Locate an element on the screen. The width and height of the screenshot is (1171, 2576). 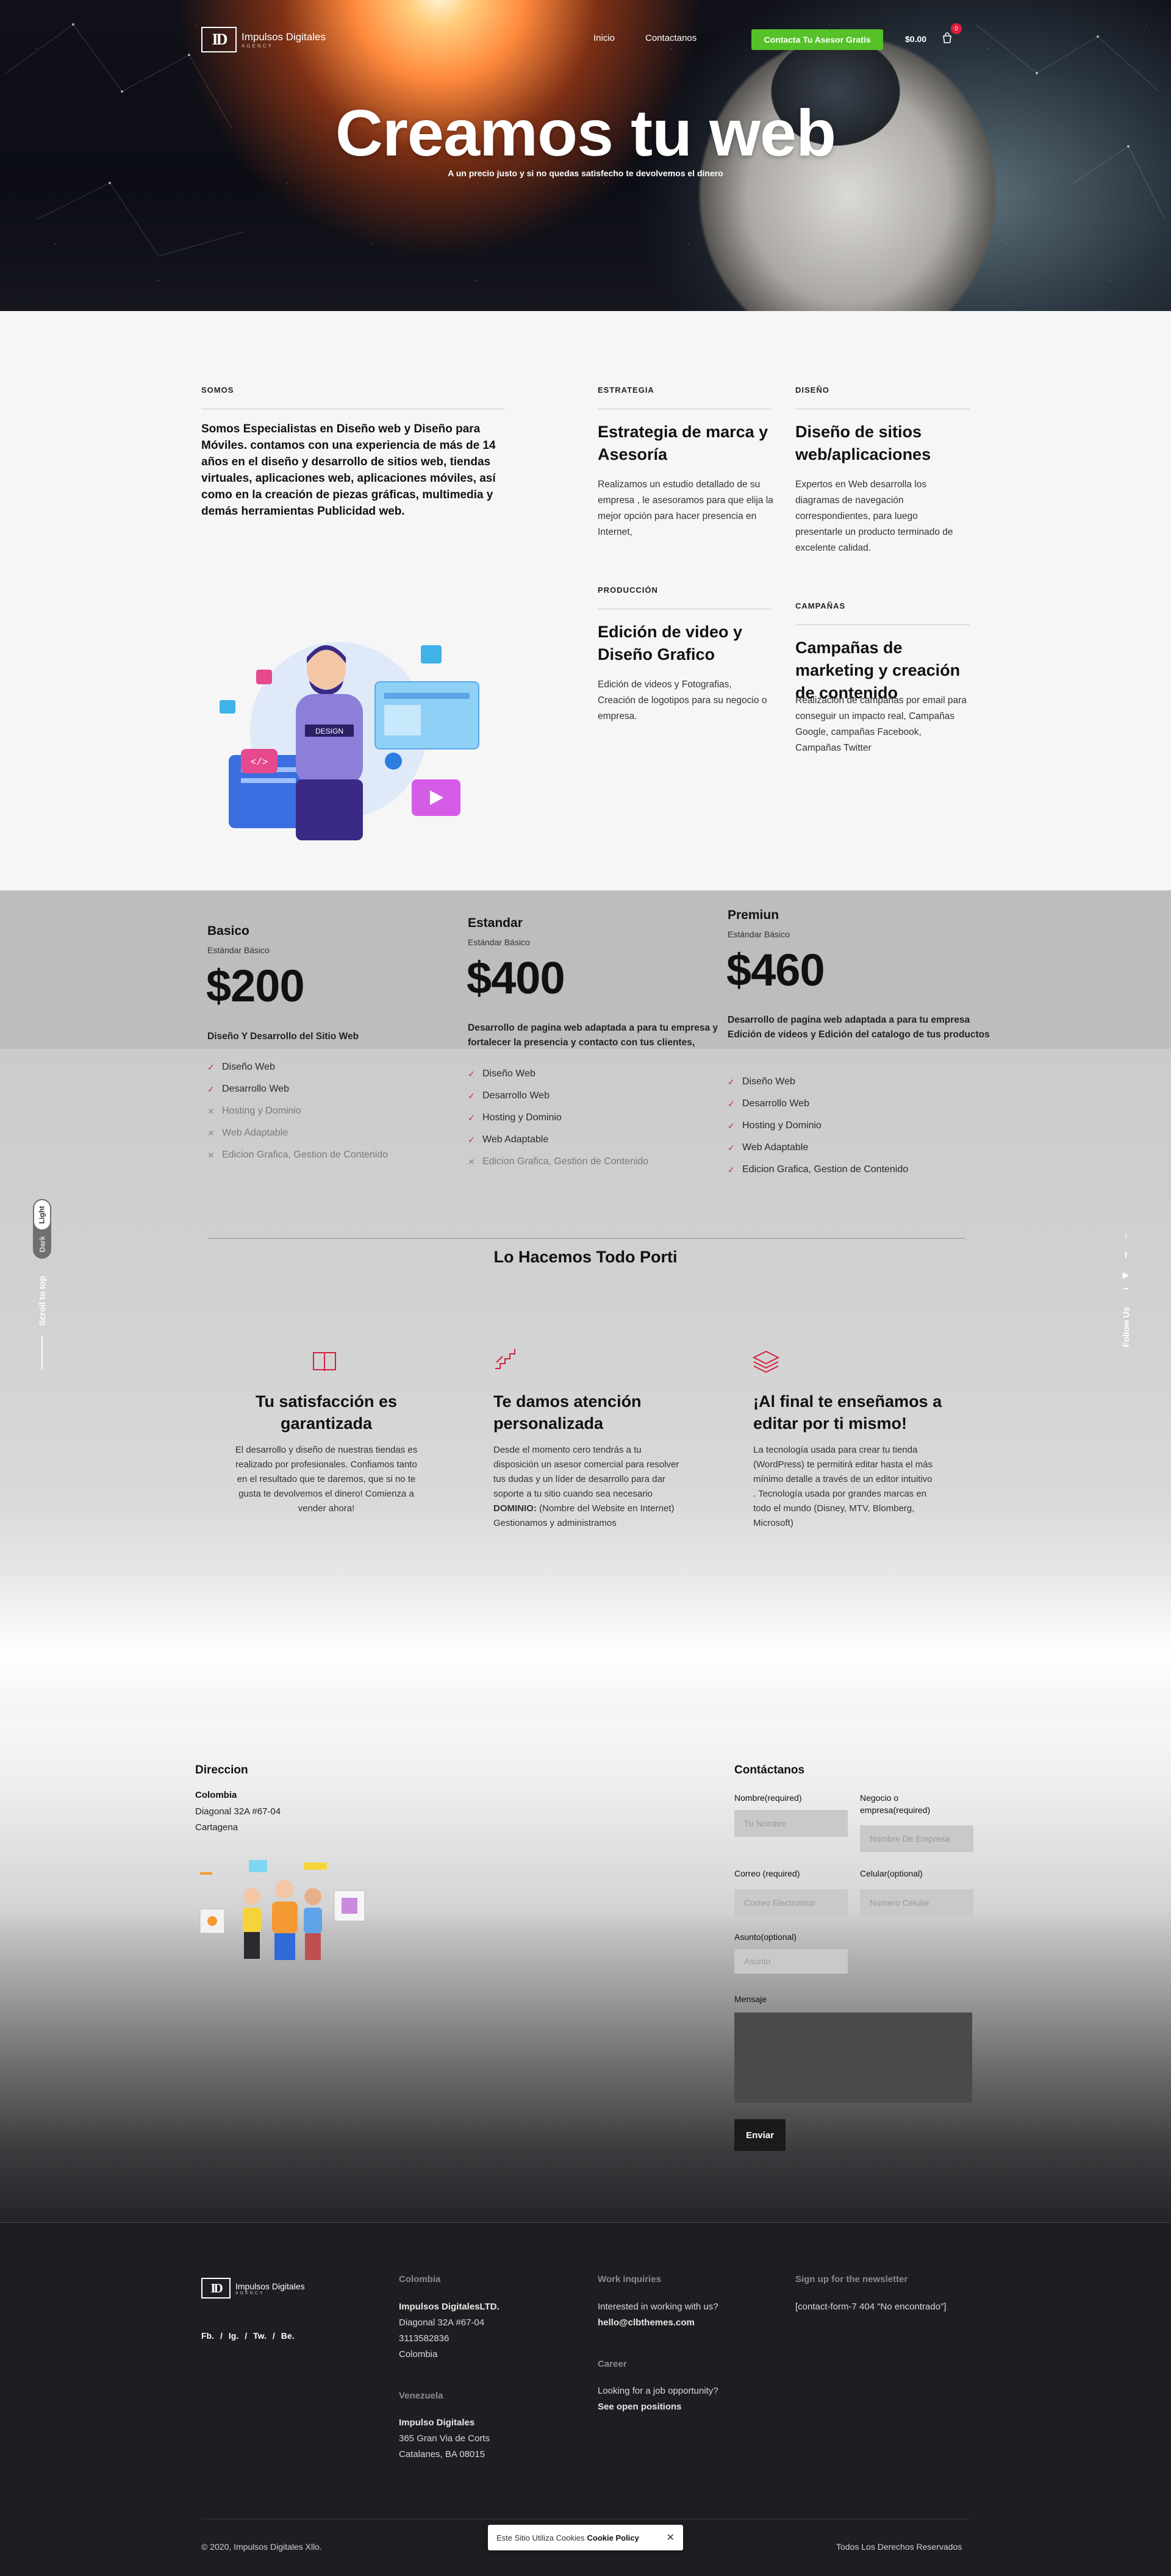
subject-label: Asunto(optional) is located at coordinates (765, 1937).